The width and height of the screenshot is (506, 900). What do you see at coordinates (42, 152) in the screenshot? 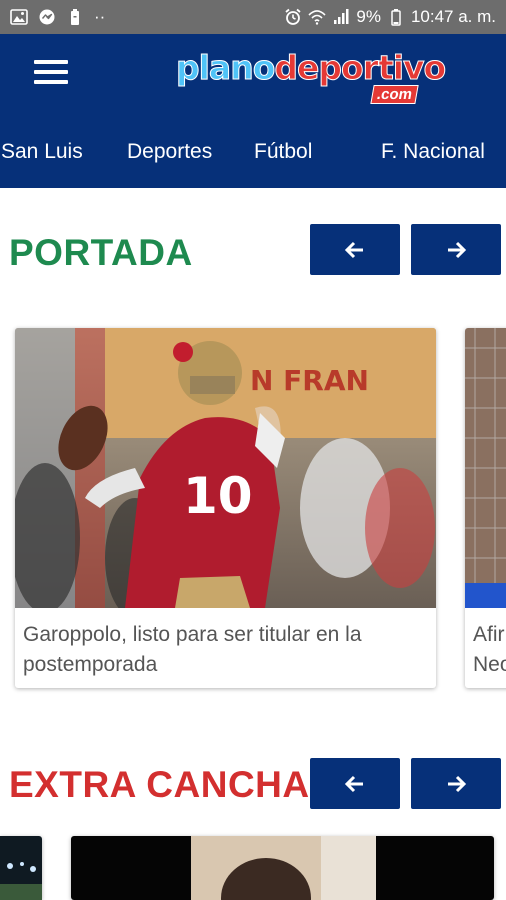
I see `nav-item-san-luis: San Luis` at bounding box center [42, 152].